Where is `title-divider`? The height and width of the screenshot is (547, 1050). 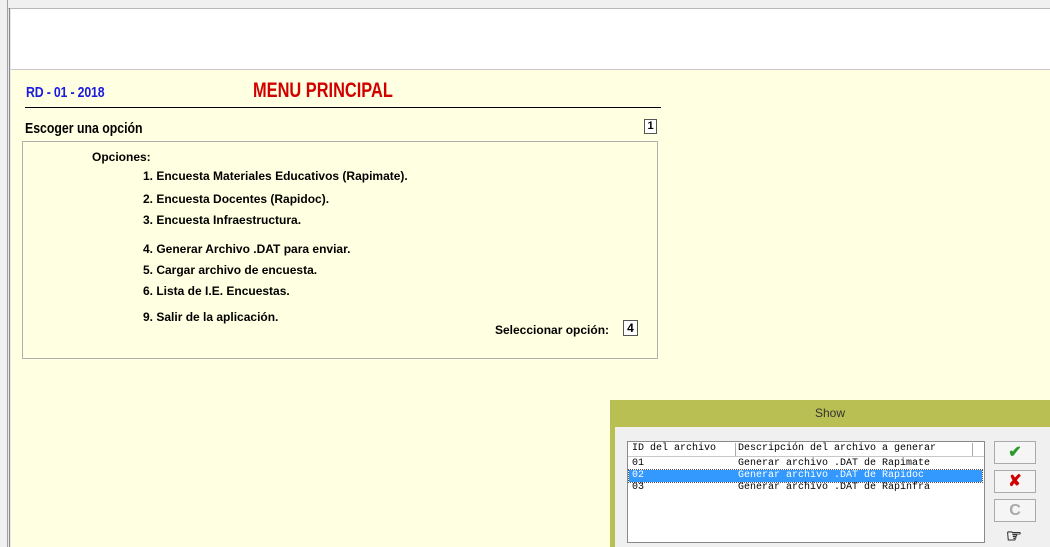
title-divider is located at coordinates (343, 107).